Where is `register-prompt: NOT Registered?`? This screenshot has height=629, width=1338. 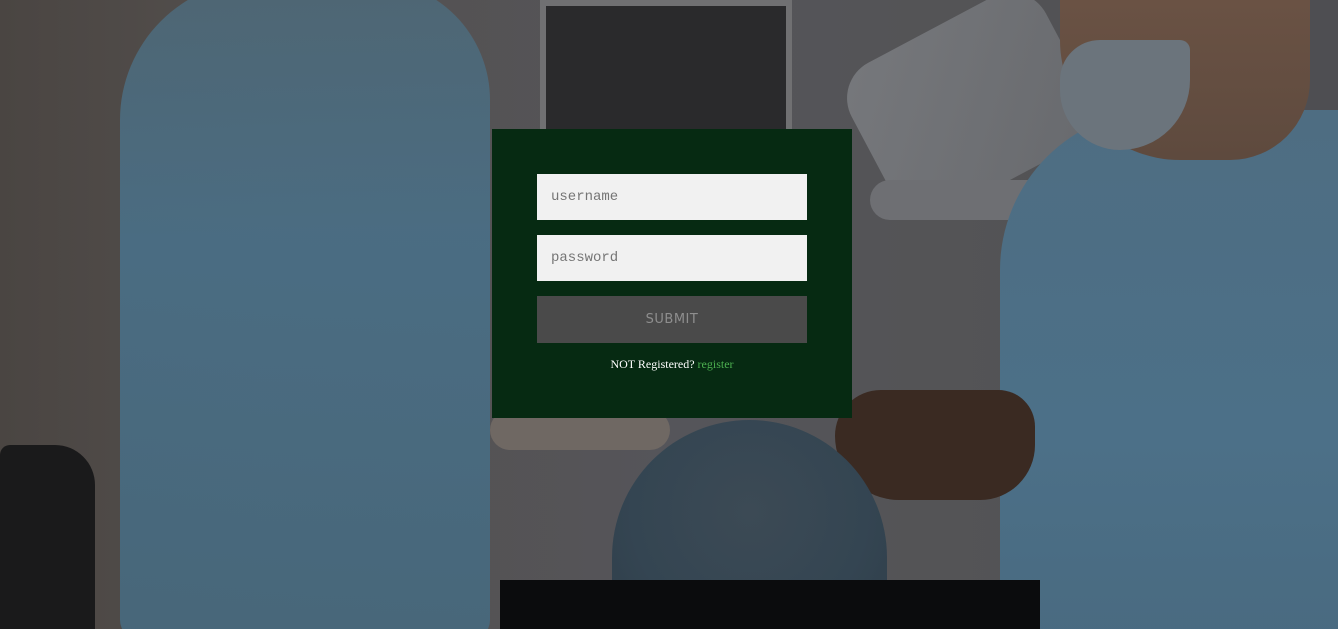 register-prompt: NOT Registered? is located at coordinates (652, 364).